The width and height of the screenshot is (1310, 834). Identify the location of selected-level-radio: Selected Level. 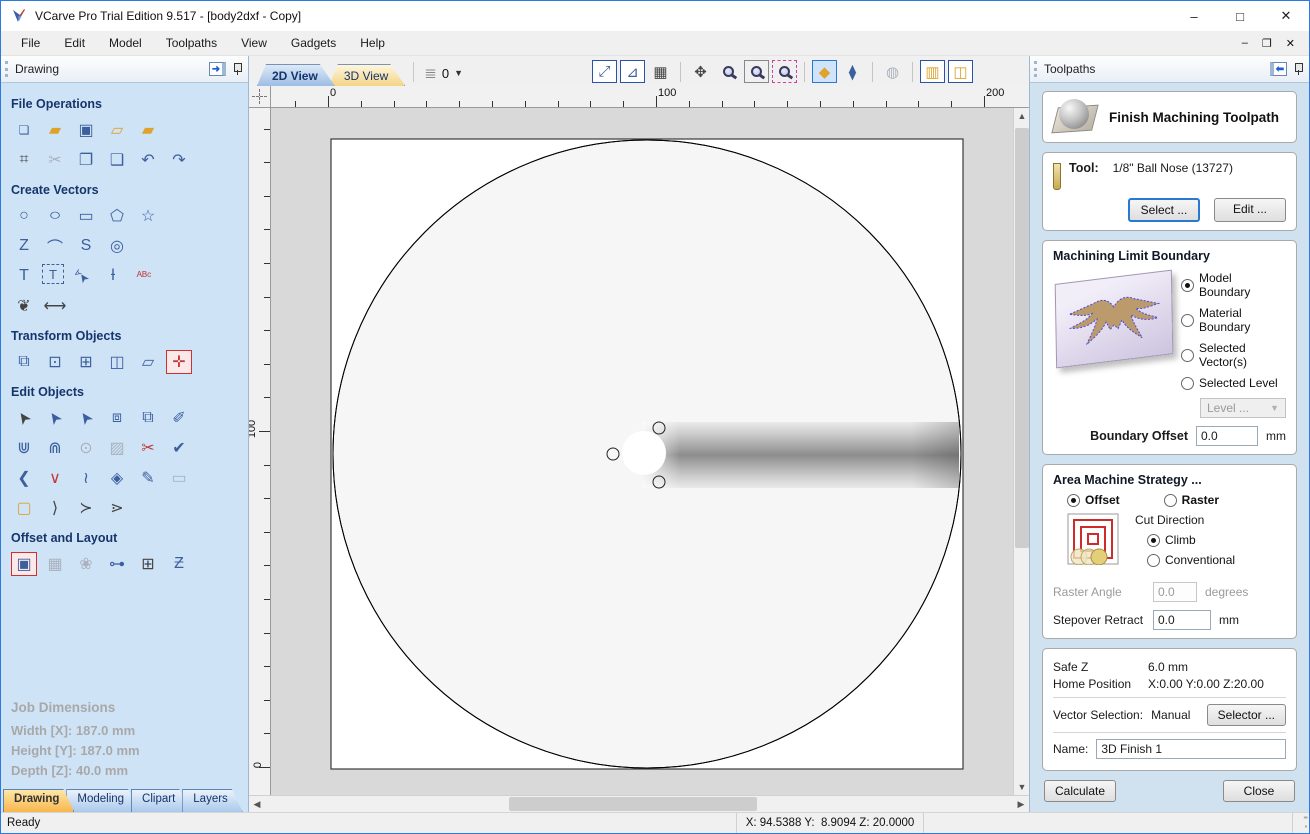
(1233, 383).